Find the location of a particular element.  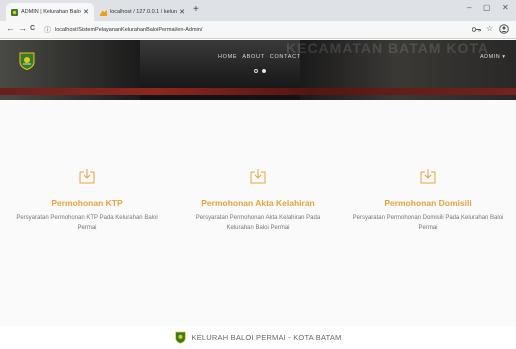

nav-about: ABOUT is located at coordinates (253, 57).